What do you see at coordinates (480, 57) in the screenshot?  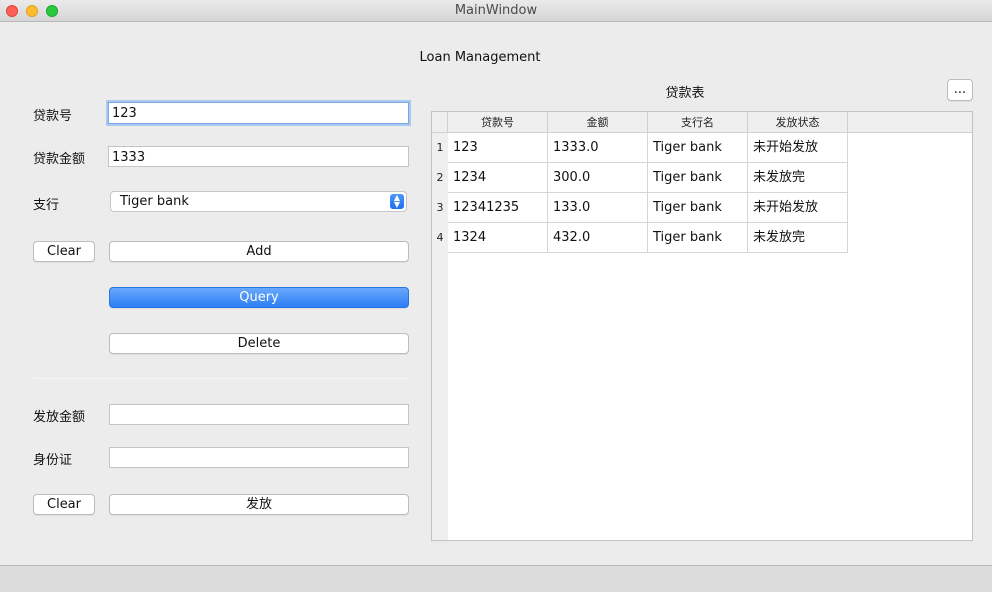 I see `page-title: Loan Management` at bounding box center [480, 57].